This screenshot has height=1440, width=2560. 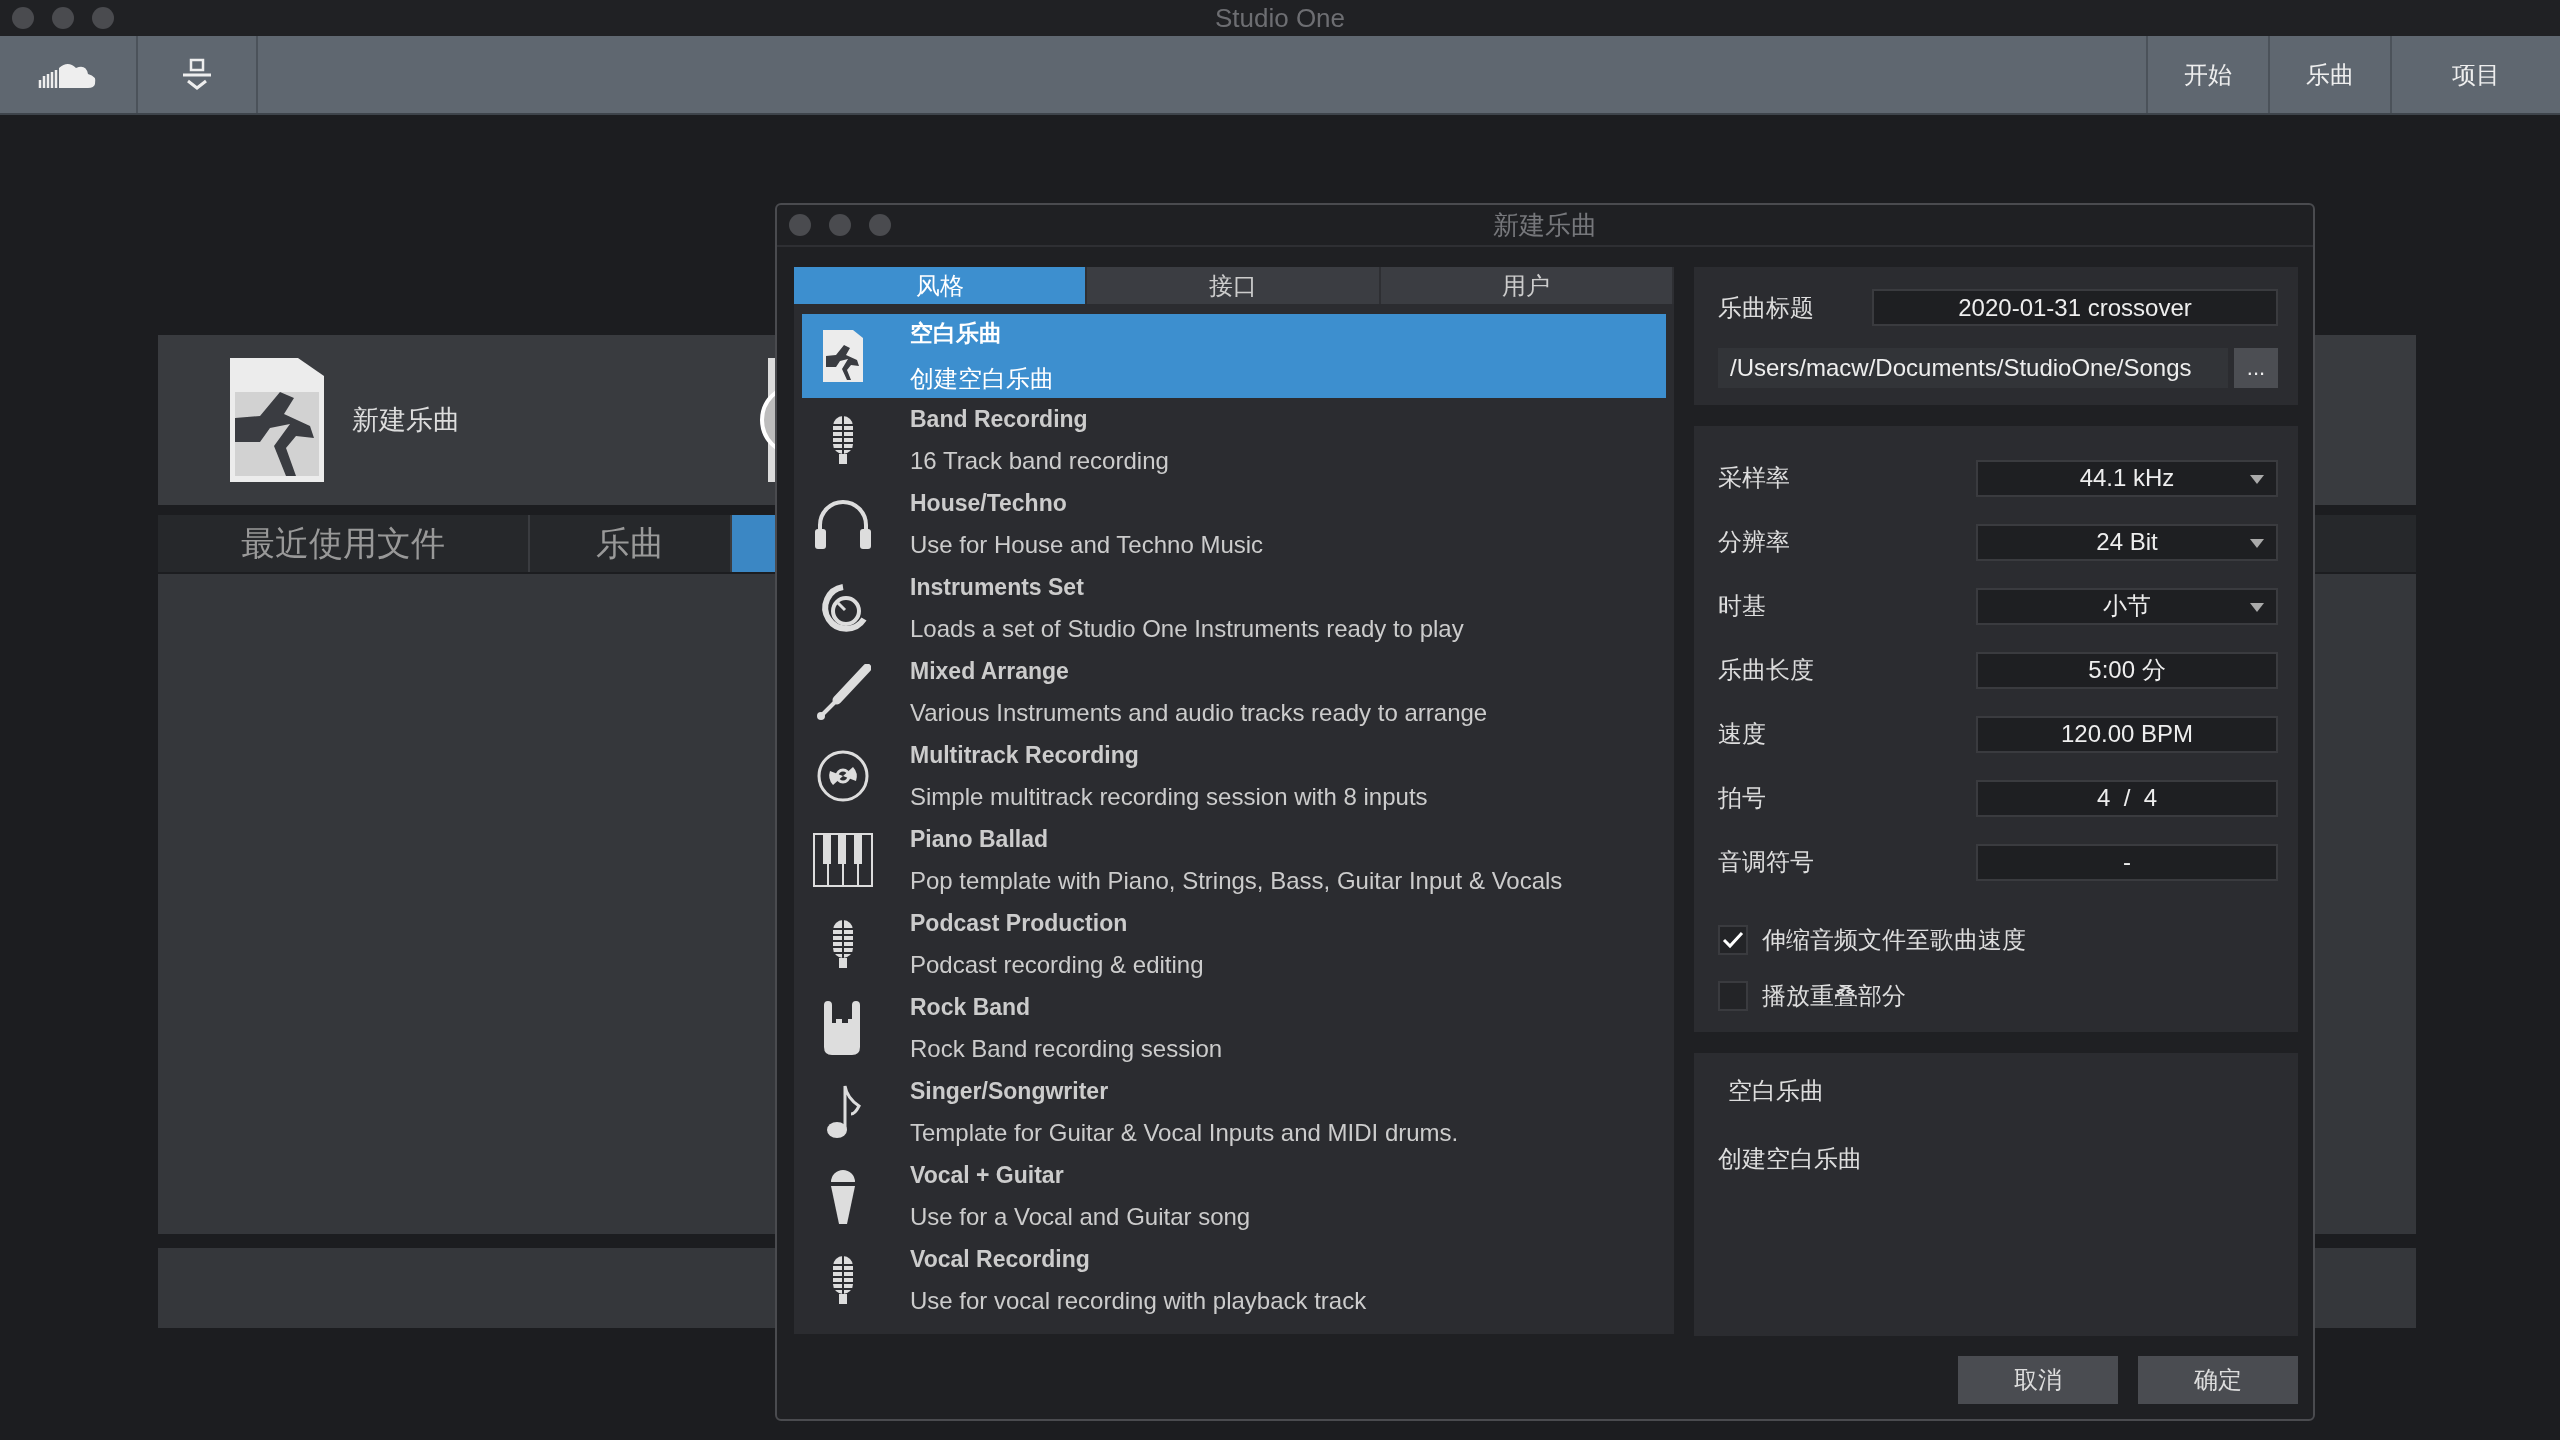 I want to click on handheld-microphone-icon, so click(x=843, y=1196).